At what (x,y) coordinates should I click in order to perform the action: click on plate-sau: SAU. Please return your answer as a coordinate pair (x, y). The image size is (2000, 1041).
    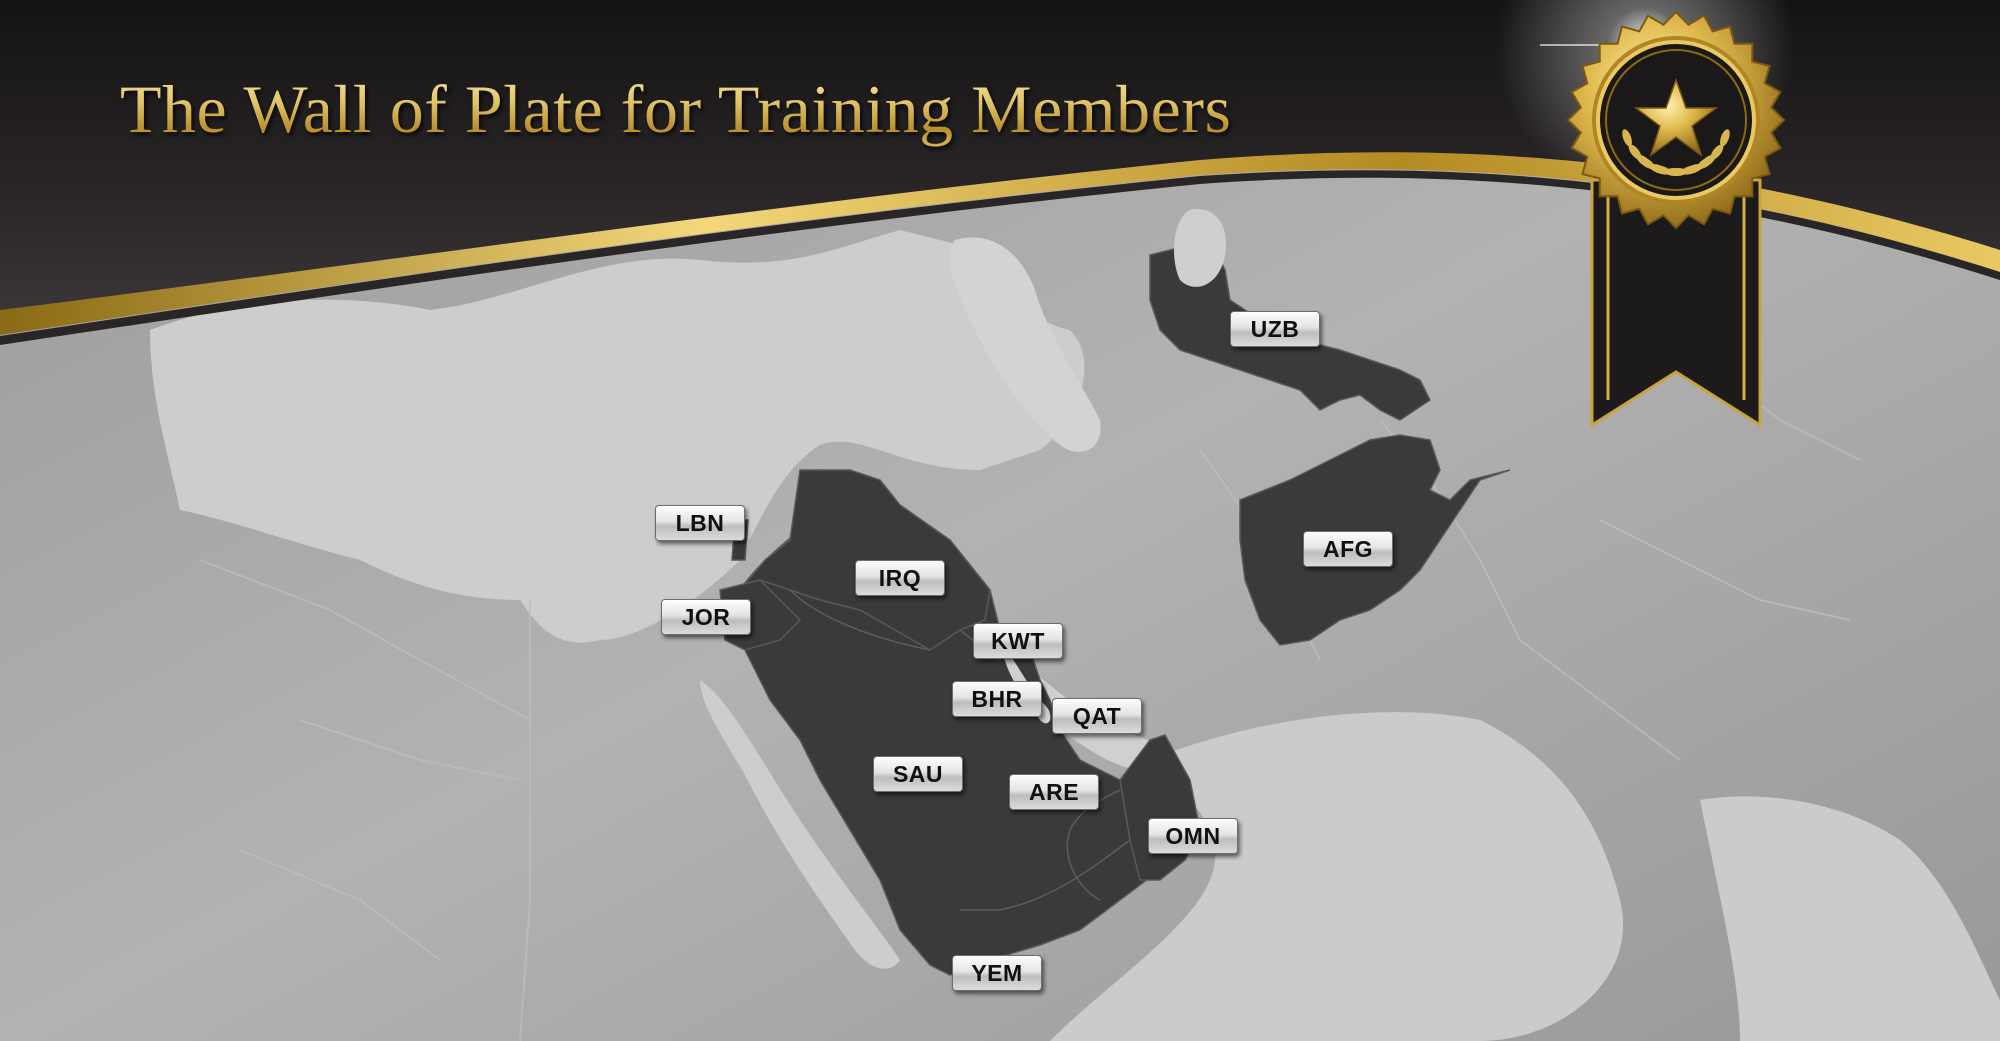
    Looking at the image, I should click on (918, 774).